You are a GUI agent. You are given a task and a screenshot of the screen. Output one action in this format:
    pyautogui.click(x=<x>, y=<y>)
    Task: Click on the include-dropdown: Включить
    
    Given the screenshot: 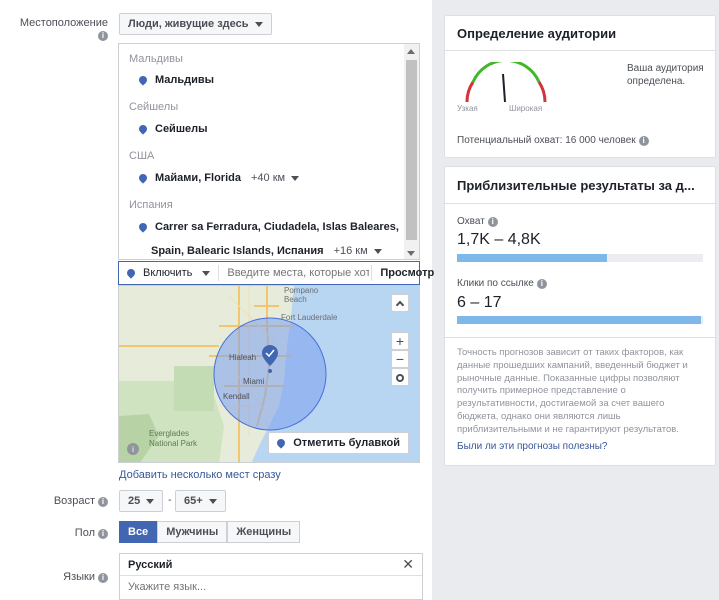 What is the action you would take?
    pyautogui.click(x=169, y=273)
    